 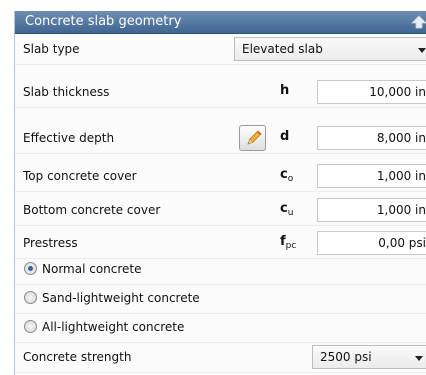 I want to click on top-cover-symbol: co, so click(x=286, y=175).